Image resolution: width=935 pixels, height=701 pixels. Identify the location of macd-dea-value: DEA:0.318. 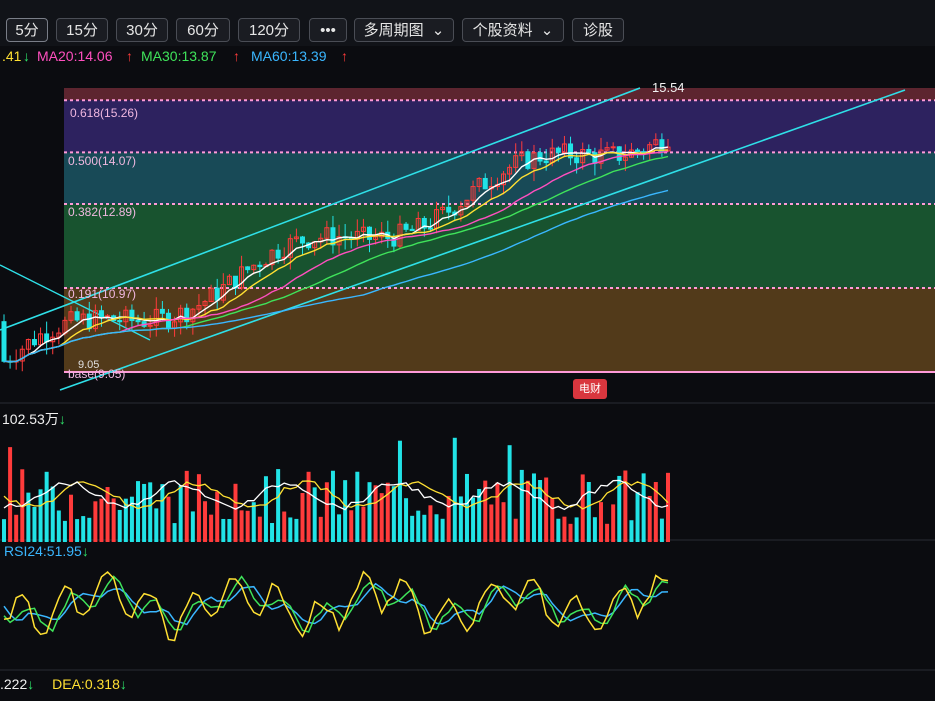
(86, 684).